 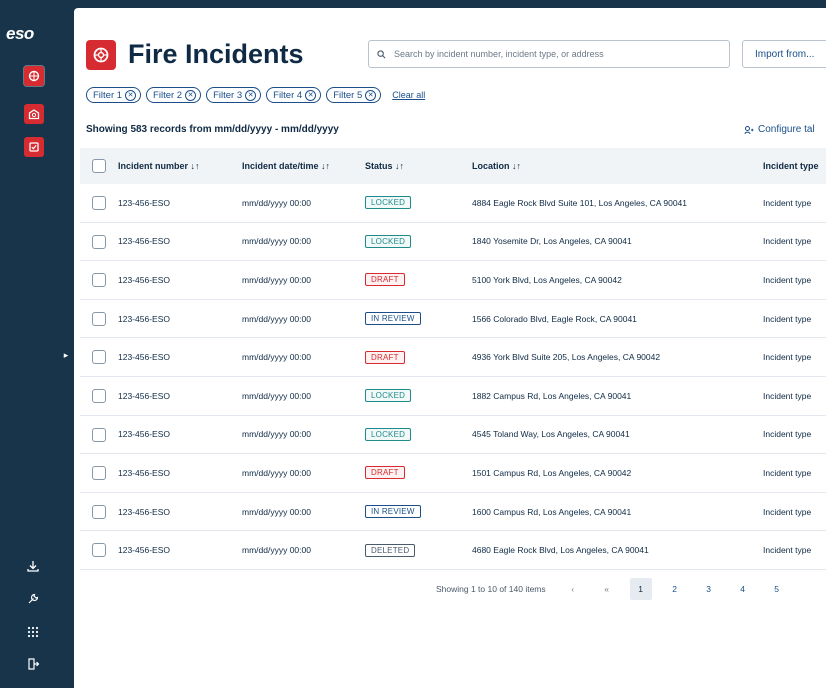 I want to click on status-badge: DELETED, so click(x=390, y=550).